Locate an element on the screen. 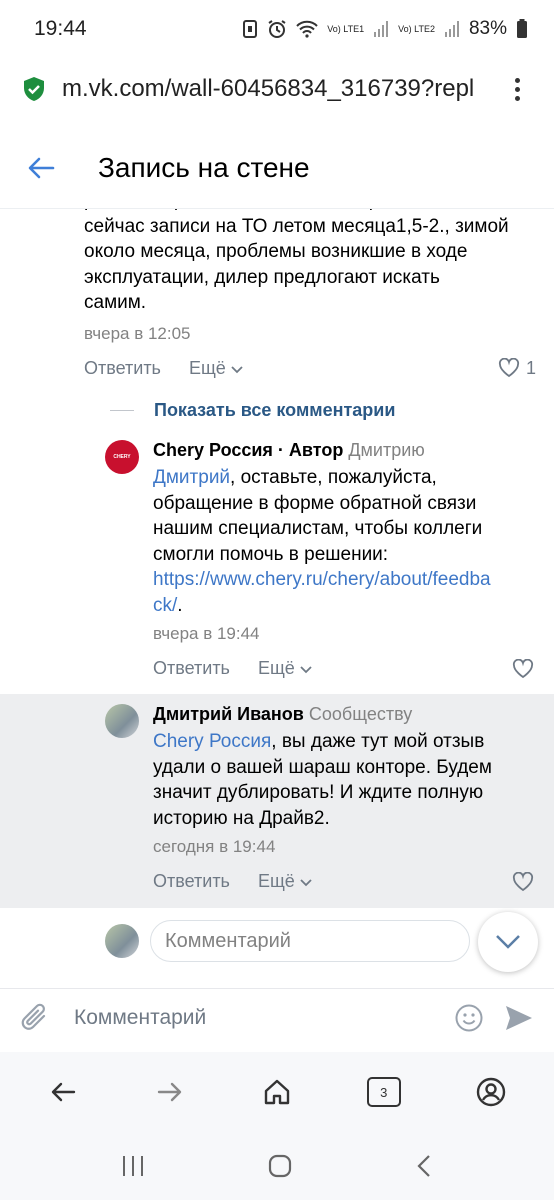 The image size is (554, 1200). recent-apps-icon is located at coordinates (133, 1166).